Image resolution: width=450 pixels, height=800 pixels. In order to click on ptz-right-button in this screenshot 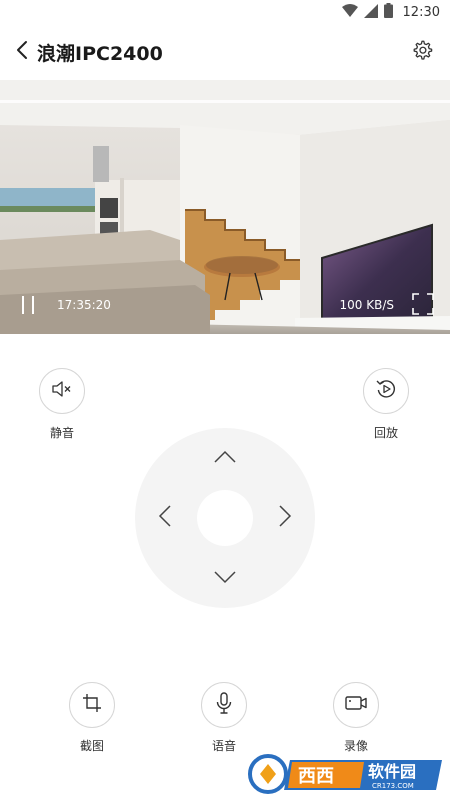, I will do `click(285, 518)`.